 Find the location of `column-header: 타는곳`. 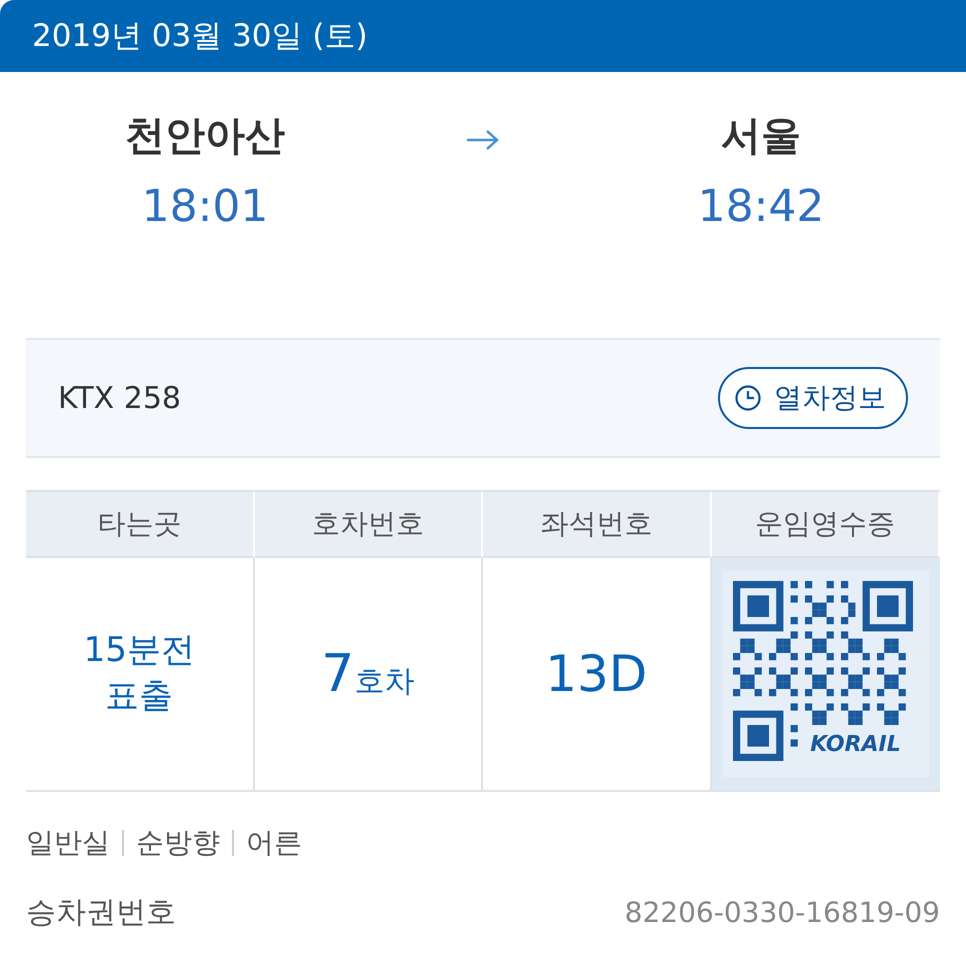

column-header: 타는곳 is located at coordinates (140, 525).